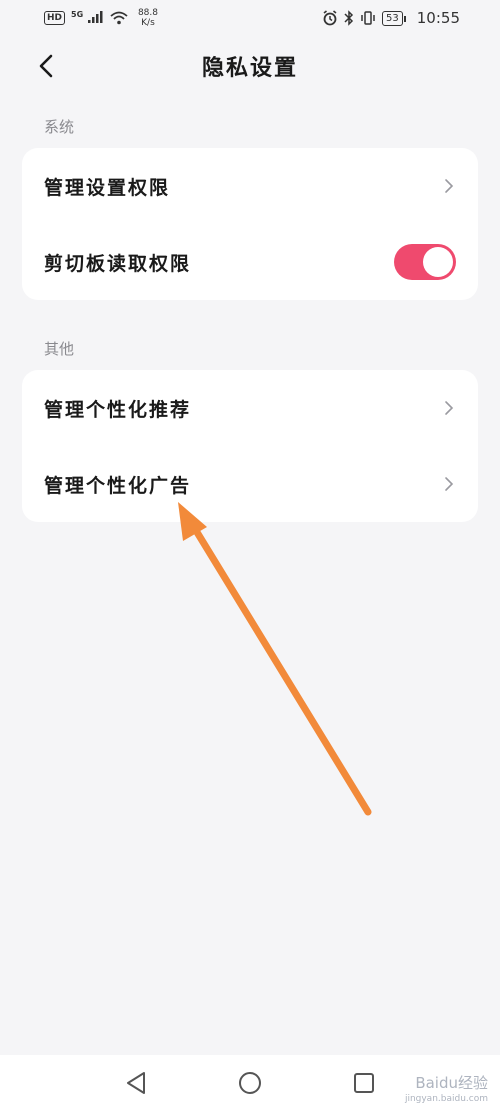 This screenshot has height=1111, width=500. What do you see at coordinates (95, 17) in the screenshot?
I see `signal-bars-icon` at bounding box center [95, 17].